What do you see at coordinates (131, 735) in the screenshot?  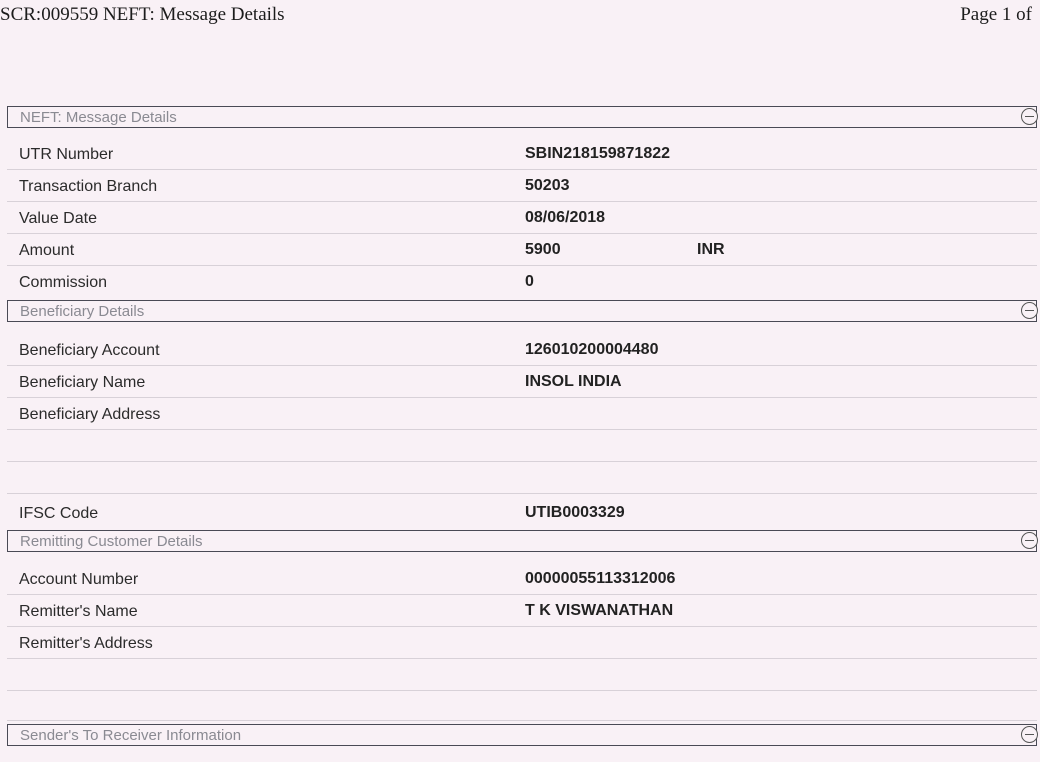 I see `section-title: Sender's To Receiver Information` at bounding box center [131, 735].